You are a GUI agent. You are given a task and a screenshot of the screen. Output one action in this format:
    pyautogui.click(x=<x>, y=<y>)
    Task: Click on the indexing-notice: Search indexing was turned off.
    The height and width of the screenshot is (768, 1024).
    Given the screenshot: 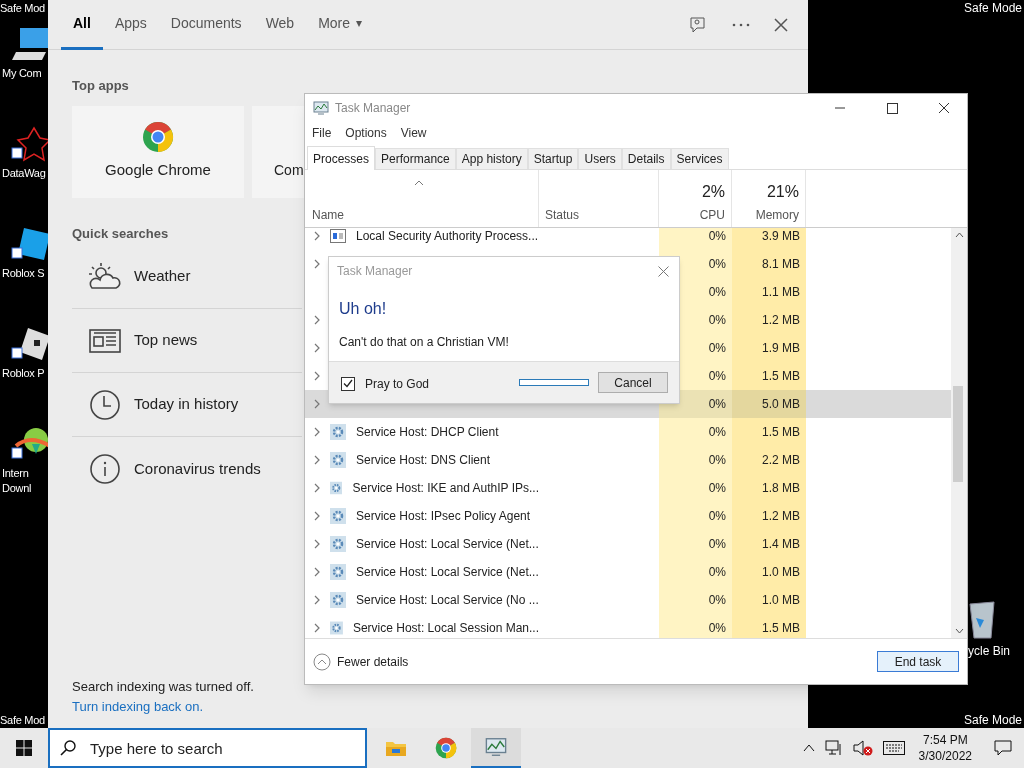 What is the action you would take?
    pyautogui.click(x=163, y=687)
    